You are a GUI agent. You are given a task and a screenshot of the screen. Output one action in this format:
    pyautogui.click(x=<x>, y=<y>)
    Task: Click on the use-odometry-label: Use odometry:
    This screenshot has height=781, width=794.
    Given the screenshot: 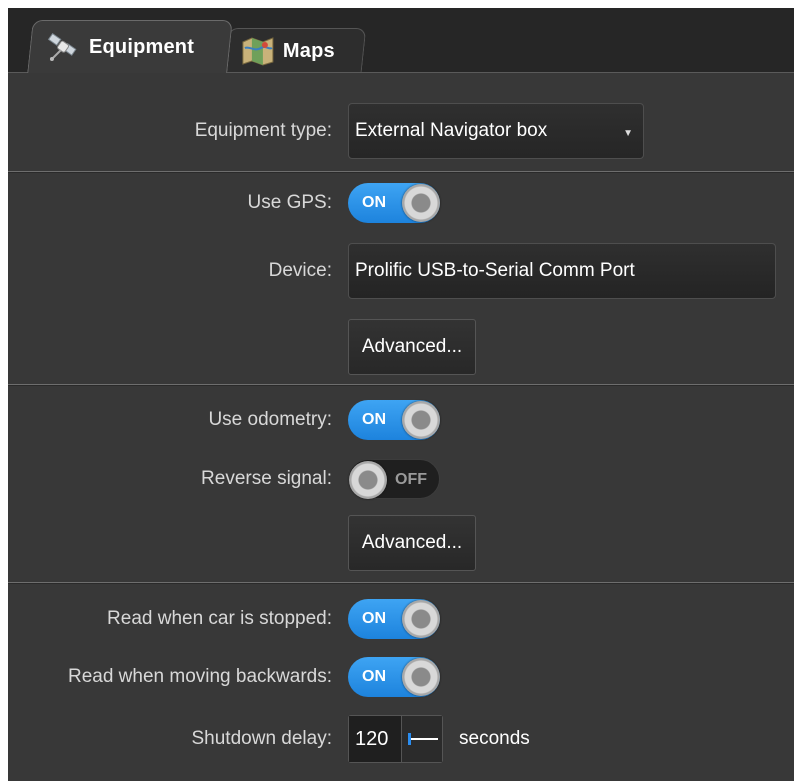 What is the action you would take?
    pyautogui.click(x=270, y=419)
    